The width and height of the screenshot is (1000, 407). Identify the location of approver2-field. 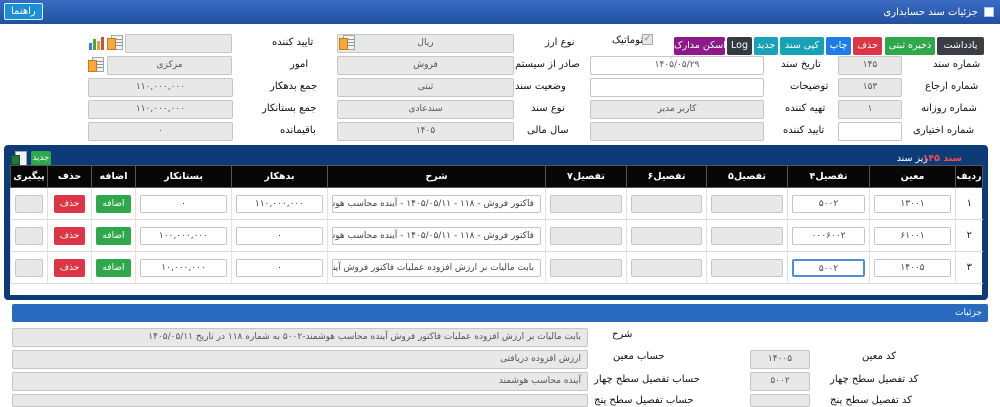
(178, 43).